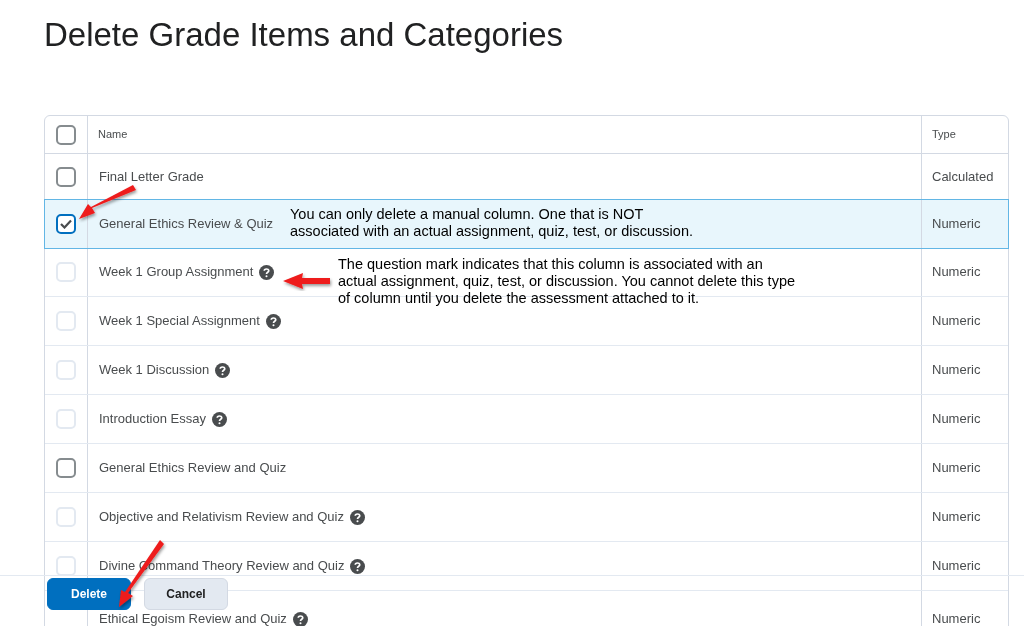  What do you see at coordinates (113, 135) in the screenshot?
I see `column-header: Name` at bounding box center [113, 135].